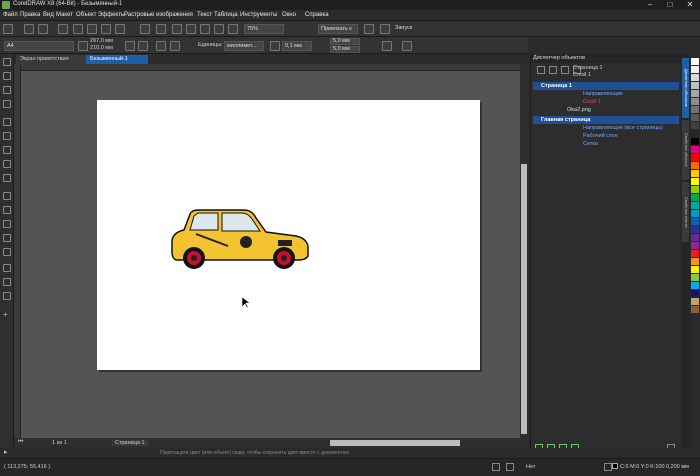 This screenshot has width=700, height=476. What do you see at coordinates (239, 238) in the screenshot?
I see `car-image` at bounding box center [239, 238].